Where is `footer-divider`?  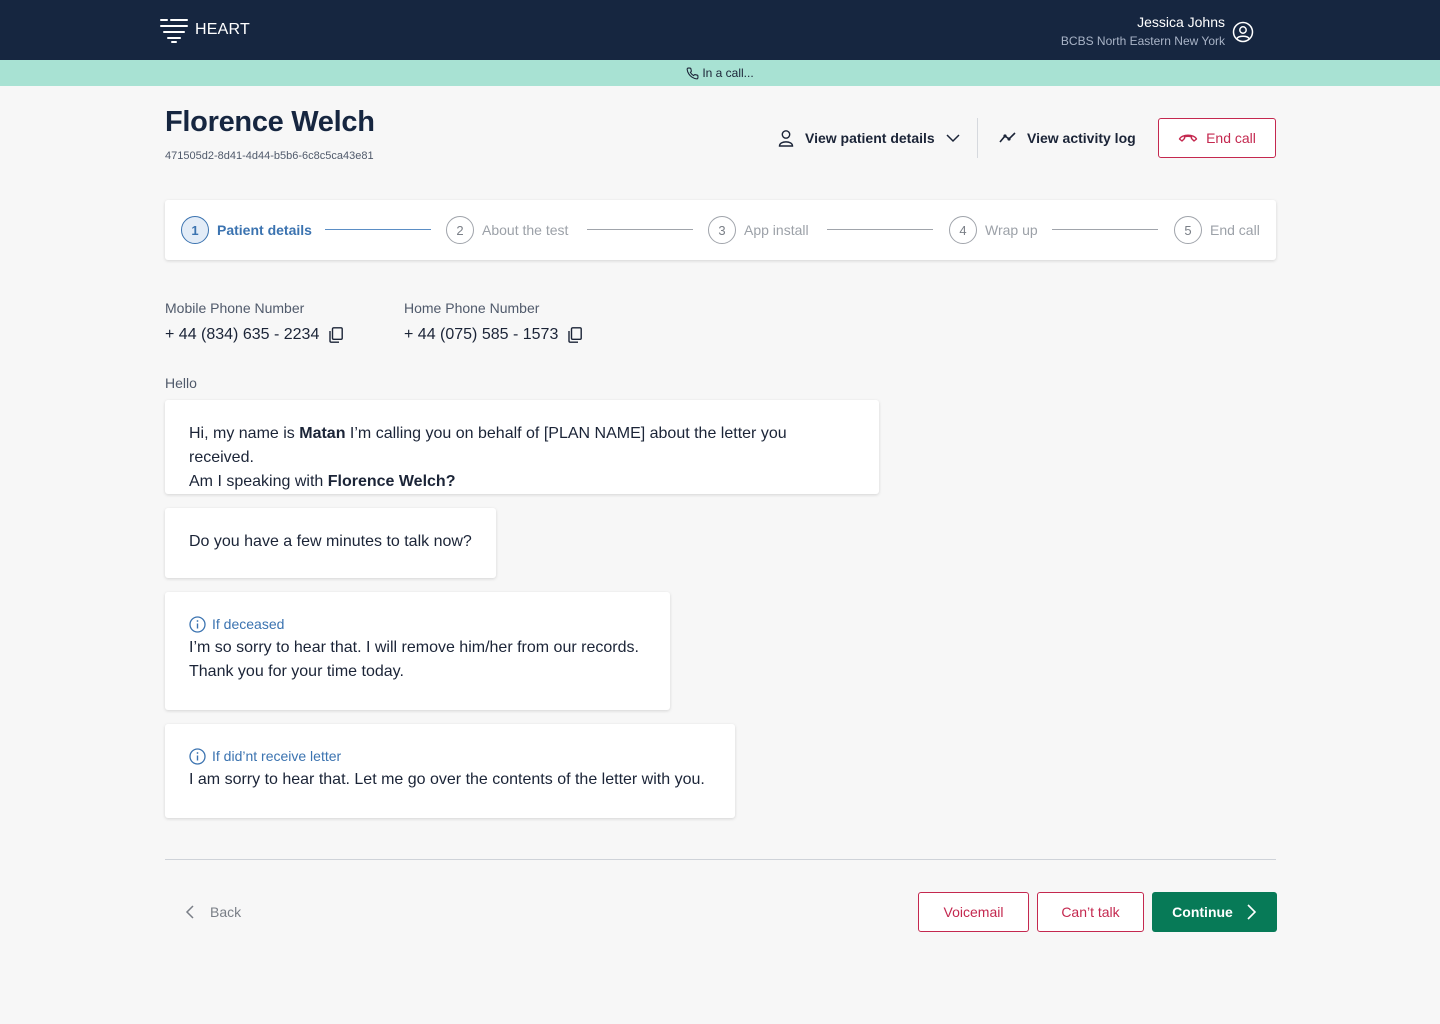
footer-divider is located at coordinates (720, 859).